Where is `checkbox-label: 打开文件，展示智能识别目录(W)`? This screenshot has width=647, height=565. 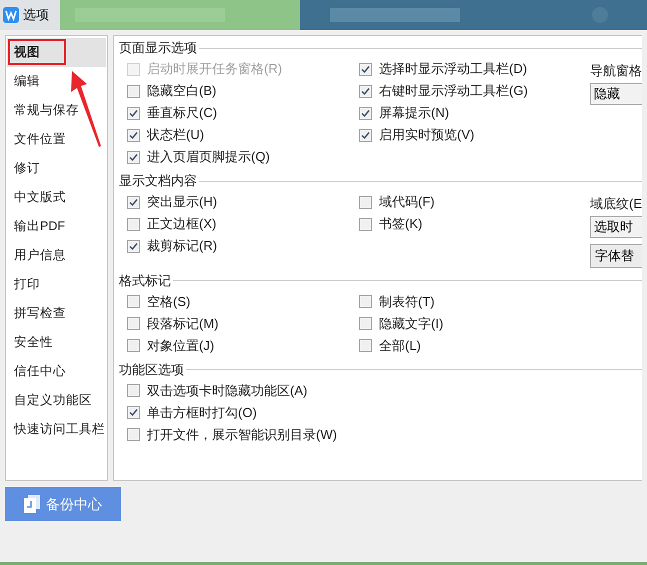 checkbox-label: 打开文件，展示智能识别目录(W) is located at coordinates (242, 435).